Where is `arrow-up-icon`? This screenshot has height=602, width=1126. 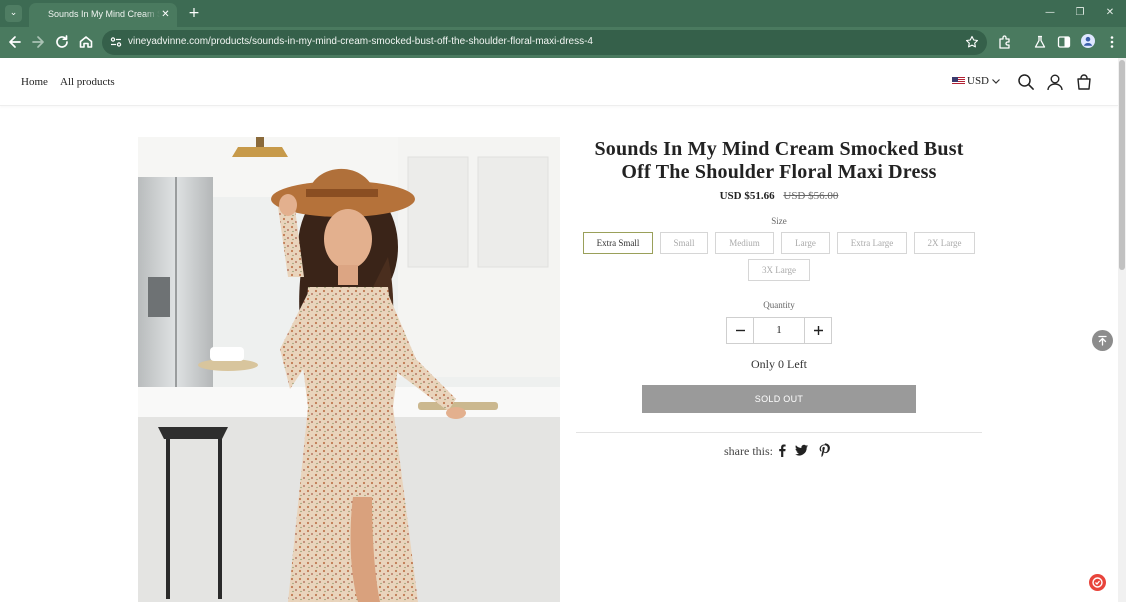 arrow-up-icon is located at coordinates (1102, 340).